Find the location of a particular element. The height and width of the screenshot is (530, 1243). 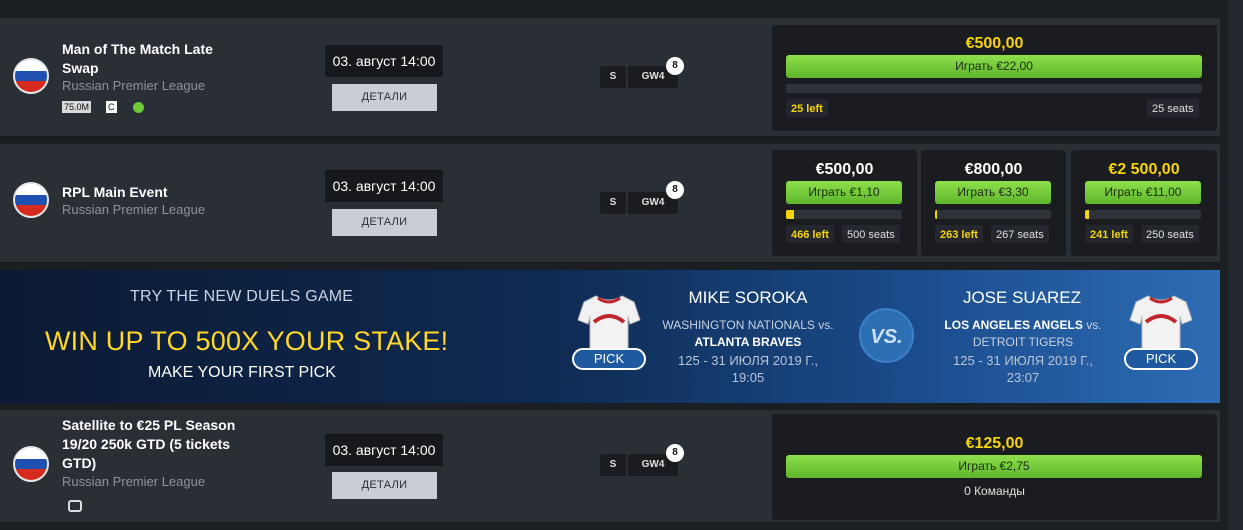

pick-button-left: PICK is located at coordinates (609, 359).